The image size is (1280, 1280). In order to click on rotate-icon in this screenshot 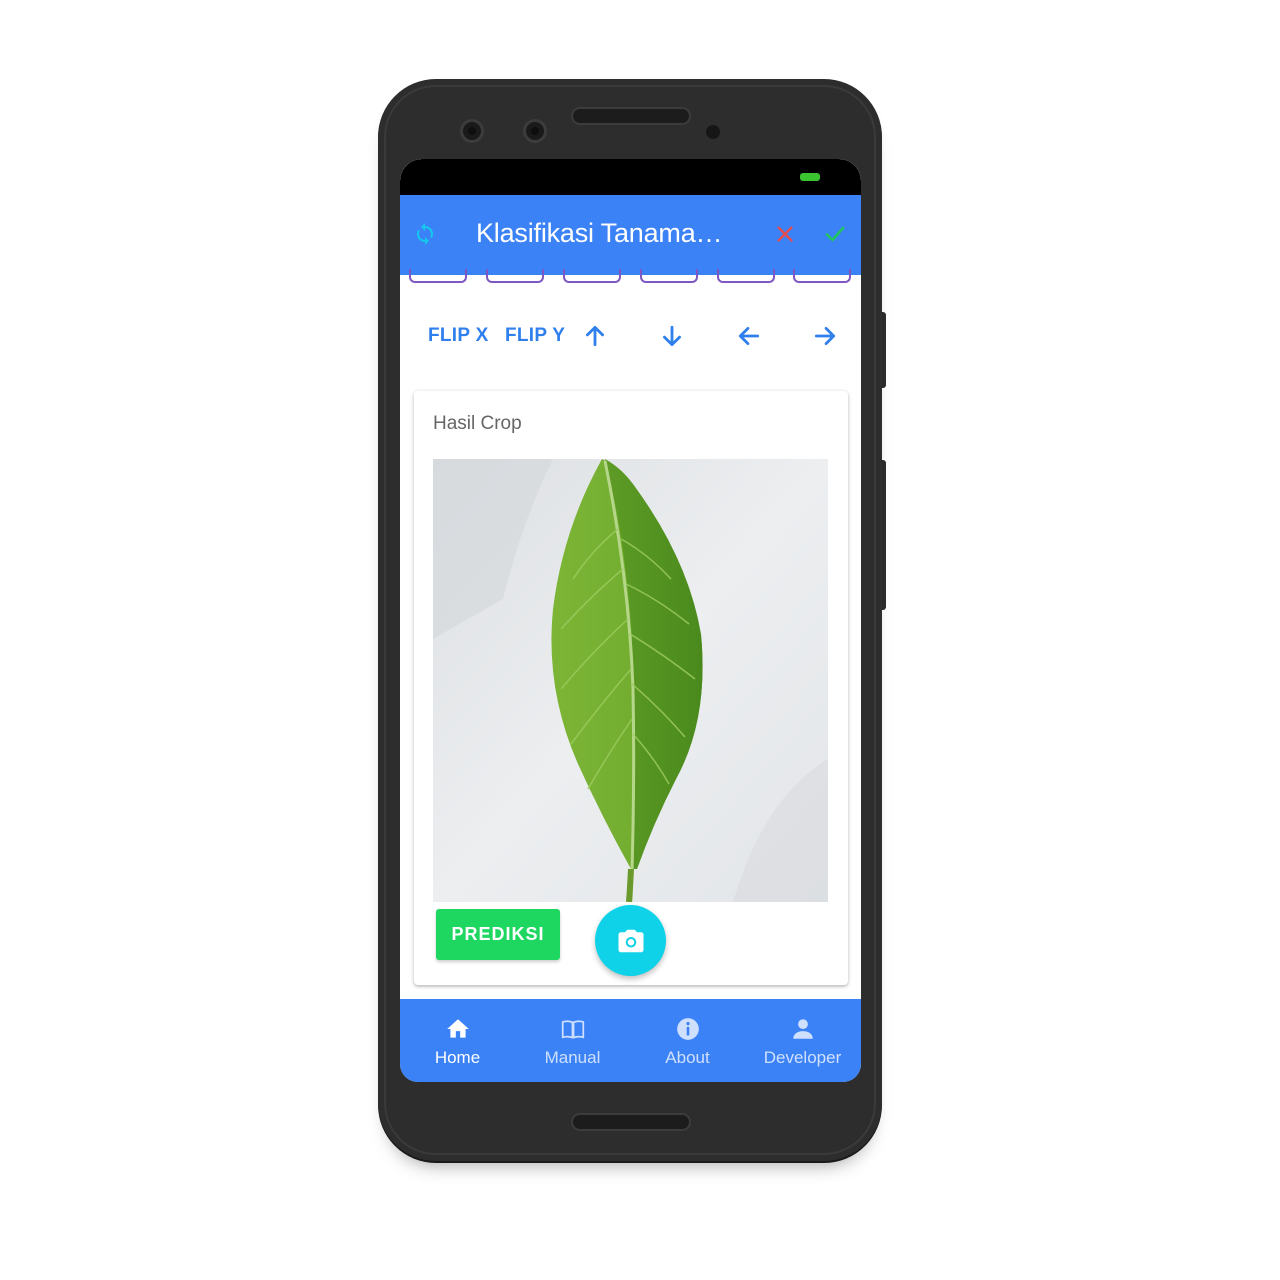, I will do `click(425, 234)`.